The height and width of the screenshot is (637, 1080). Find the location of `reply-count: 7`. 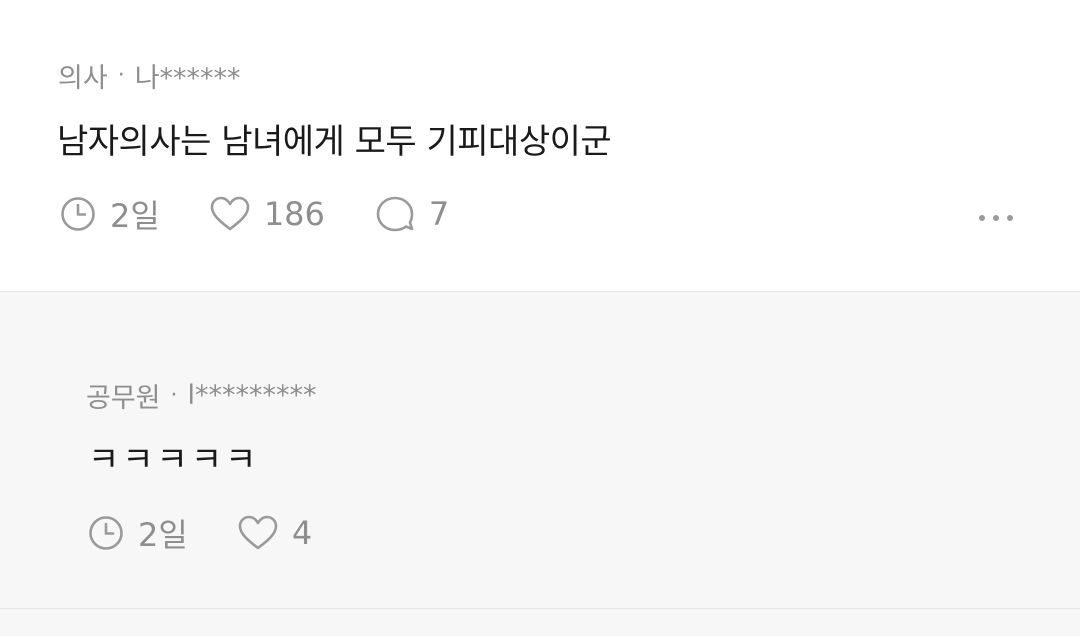

reply-count: 7 is located at coordinates (439, 214).